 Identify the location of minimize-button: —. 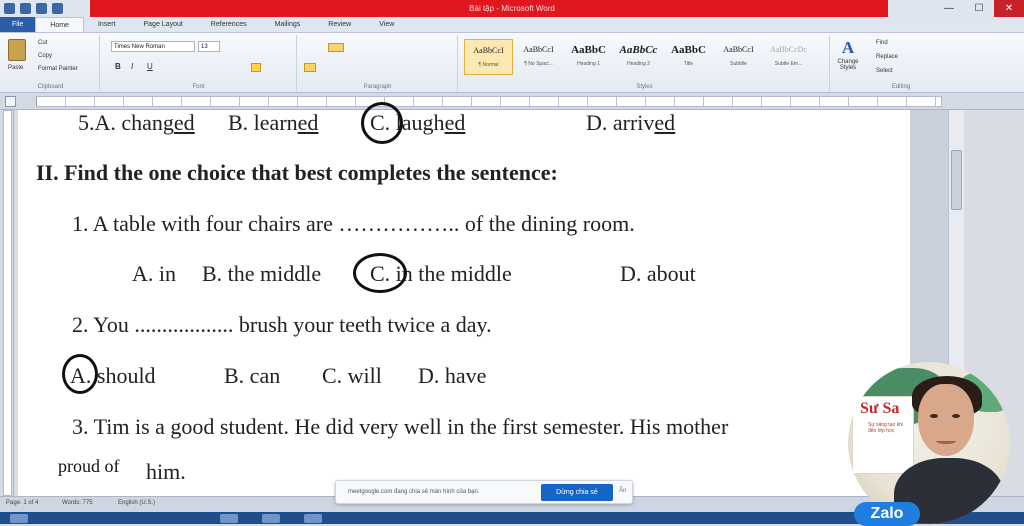
(949, 8).